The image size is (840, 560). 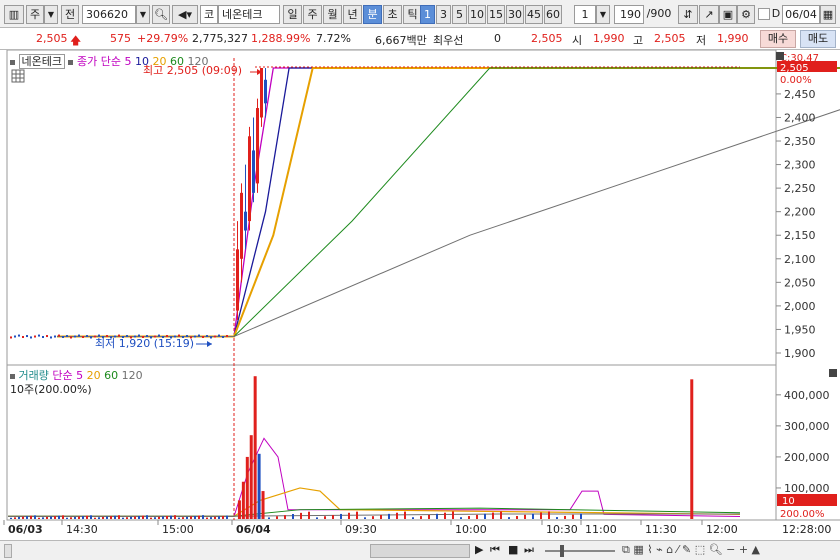 What do you see at coordinates (534, 14) in the screenshot?
I see `interval-tab-45: 45` at bounding box center [534, 14].